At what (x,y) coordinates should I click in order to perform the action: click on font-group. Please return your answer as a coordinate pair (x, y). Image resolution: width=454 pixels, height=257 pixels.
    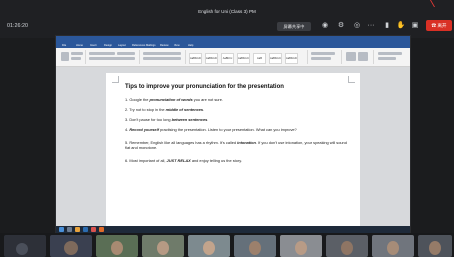
    Looking at the image, I should click on (113, 57).